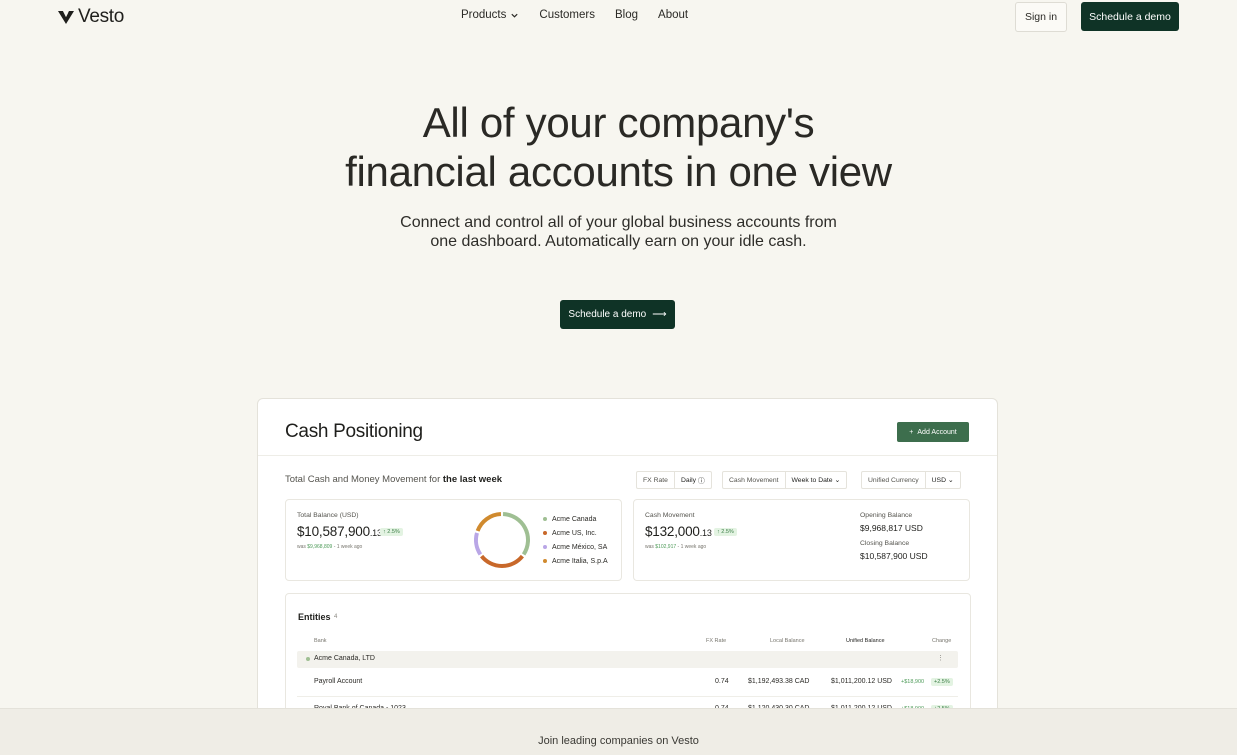 Image resolution: width=1237 pixels, height=755 pixels. Describe the element at coordinates (354, 431) in the screenshot. I see `dashboard-title: Cash Positioning` at that location.